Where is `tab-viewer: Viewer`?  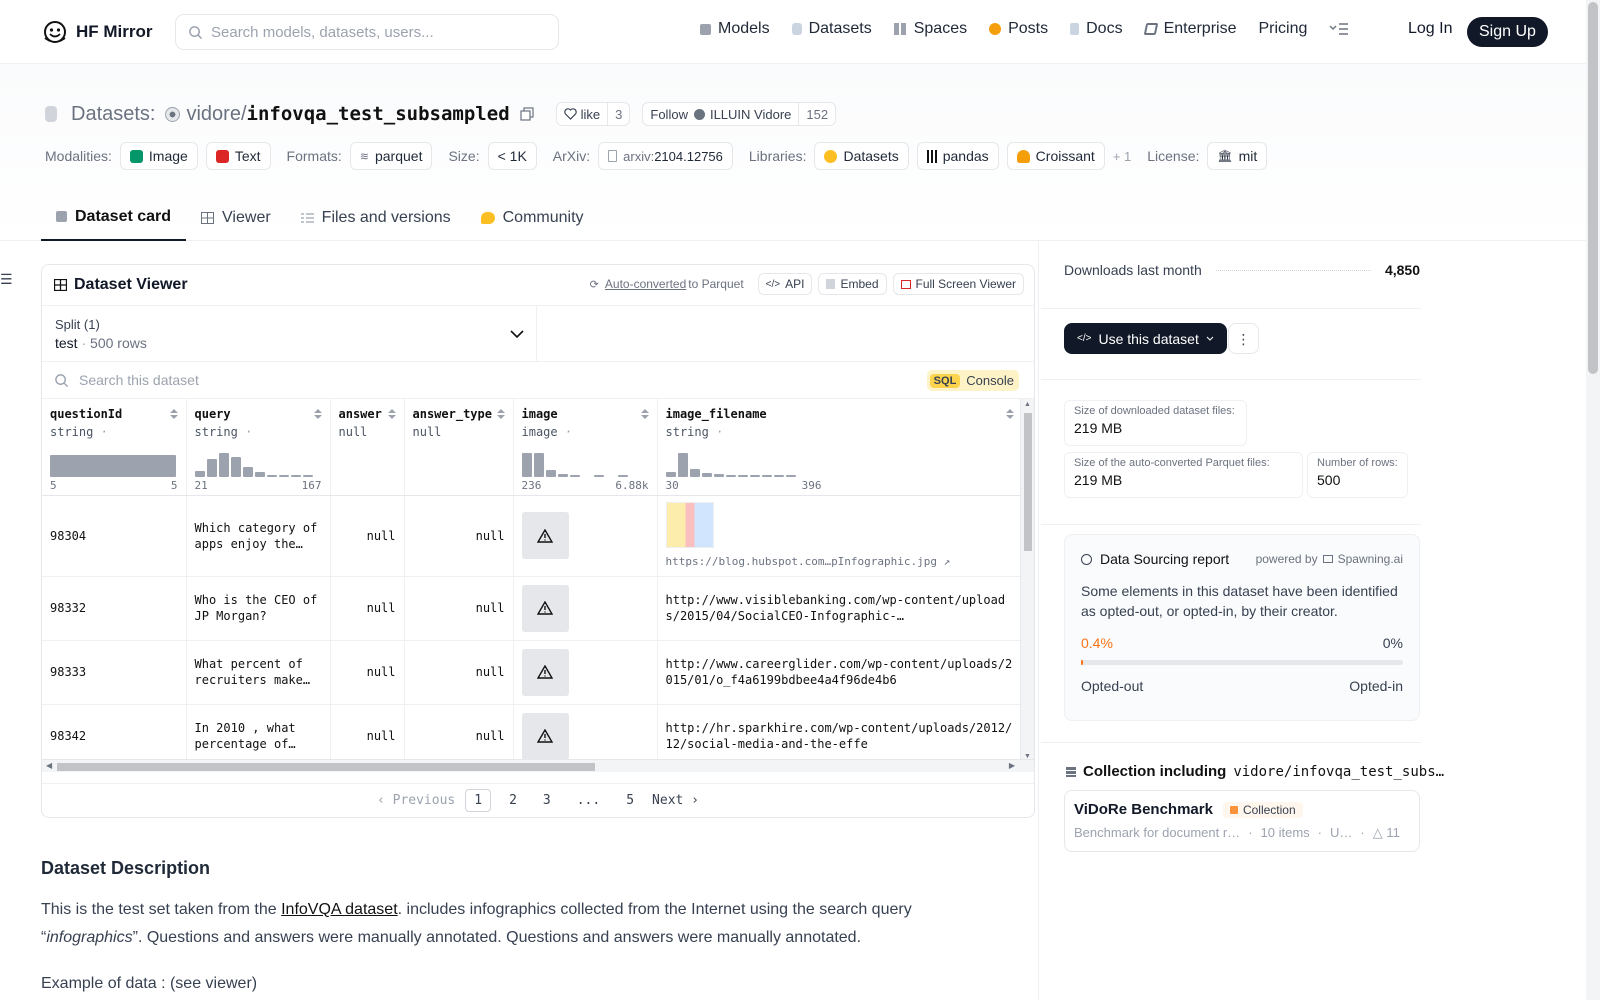 tab-viewer: Viewer is located at coordinates (236, 217).